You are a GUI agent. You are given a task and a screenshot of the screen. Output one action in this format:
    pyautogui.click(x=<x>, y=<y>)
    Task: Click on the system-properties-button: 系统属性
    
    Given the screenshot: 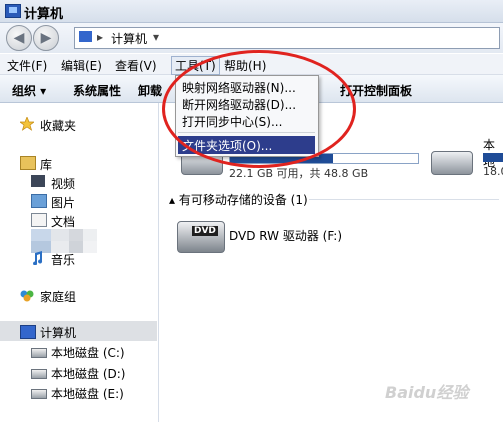 What is the action you would take?
    pyautogui.click(x=97, y=90)
    